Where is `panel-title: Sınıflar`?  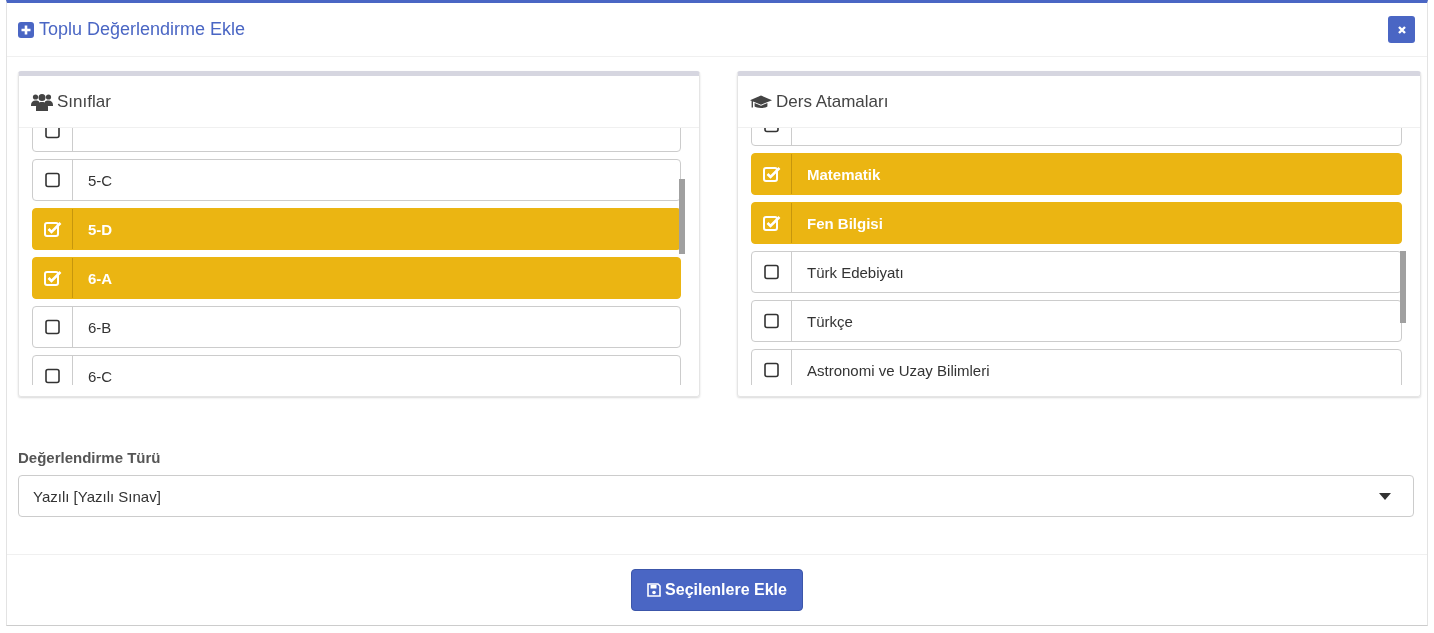
panel-title: Sınıflar is located at coordinates (84, 101).